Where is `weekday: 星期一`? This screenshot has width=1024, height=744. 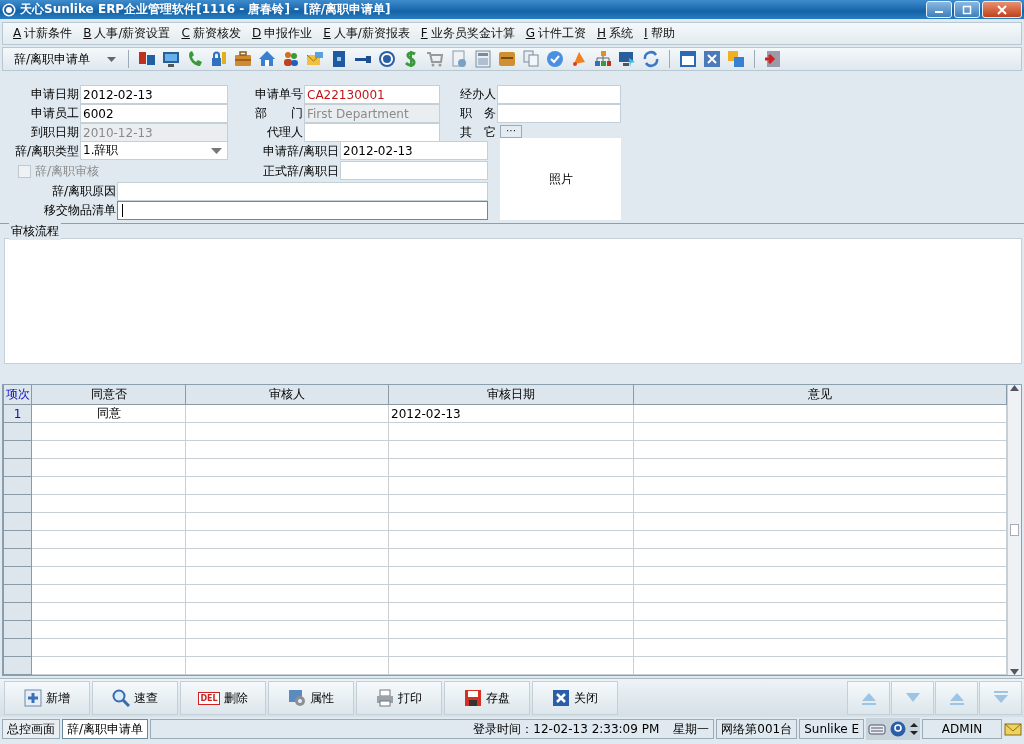
weekday: 星期一 is located at coordinates (691, 729).